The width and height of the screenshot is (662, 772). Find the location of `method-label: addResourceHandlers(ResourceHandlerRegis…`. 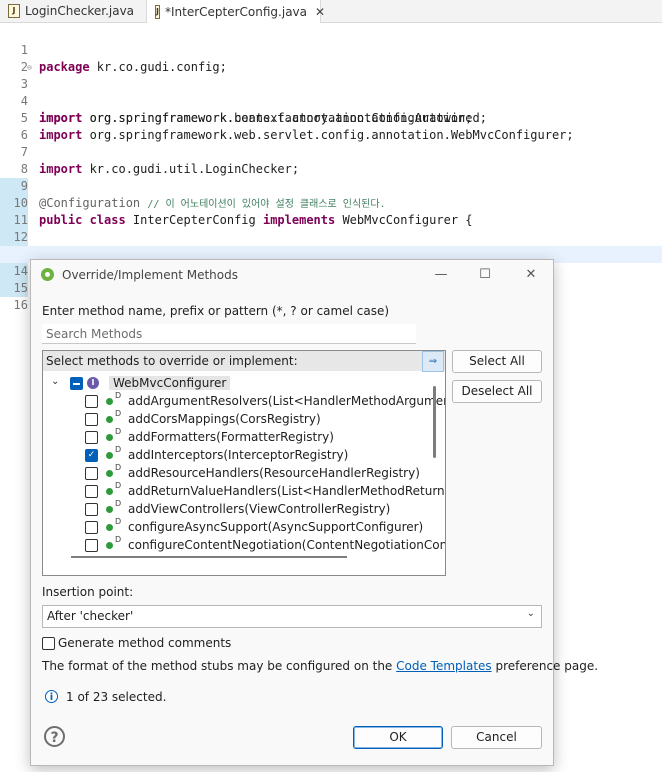

method-label: addResourceHandlers(ResourceHandlerRegis… is located at coordinates (274, 473).